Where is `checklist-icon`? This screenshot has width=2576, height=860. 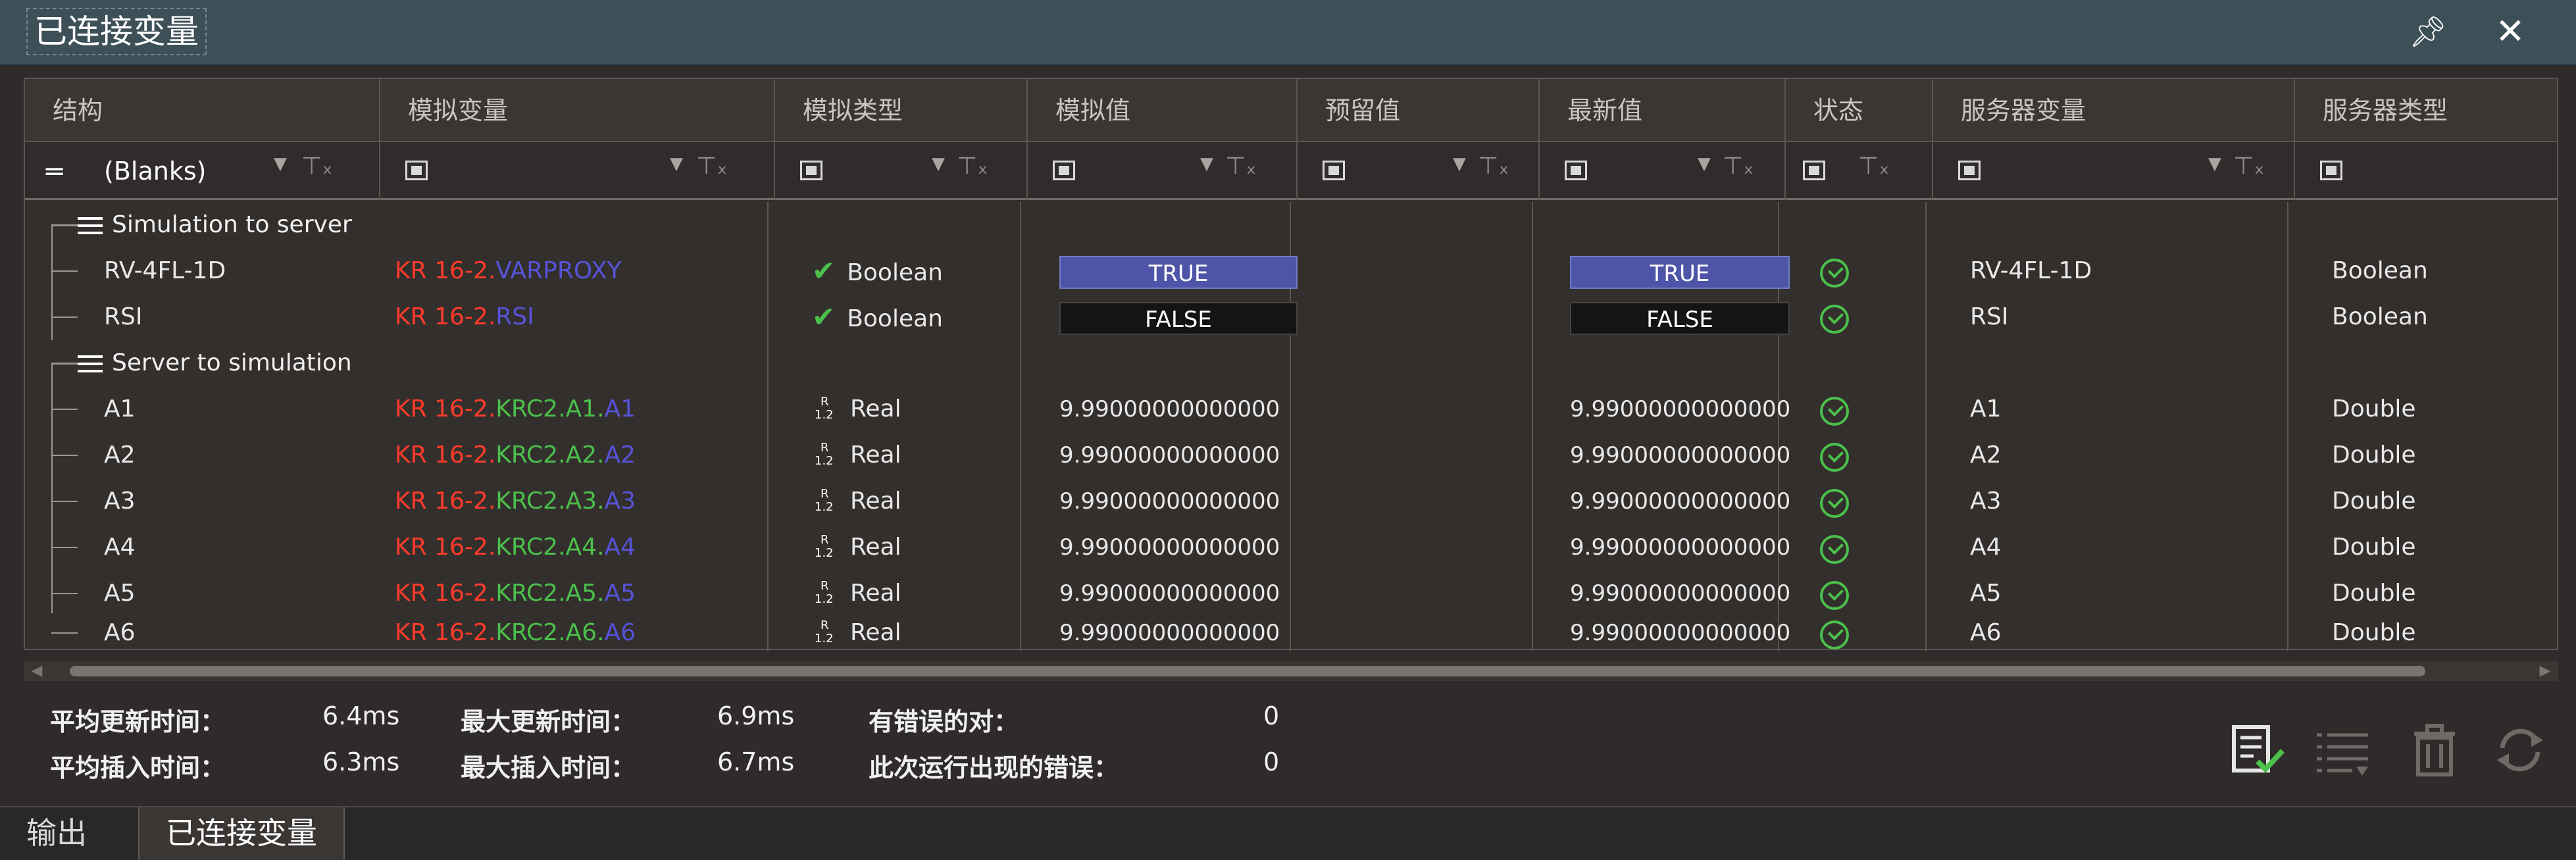
checklist-icon is located at coordinates (2256, 751).